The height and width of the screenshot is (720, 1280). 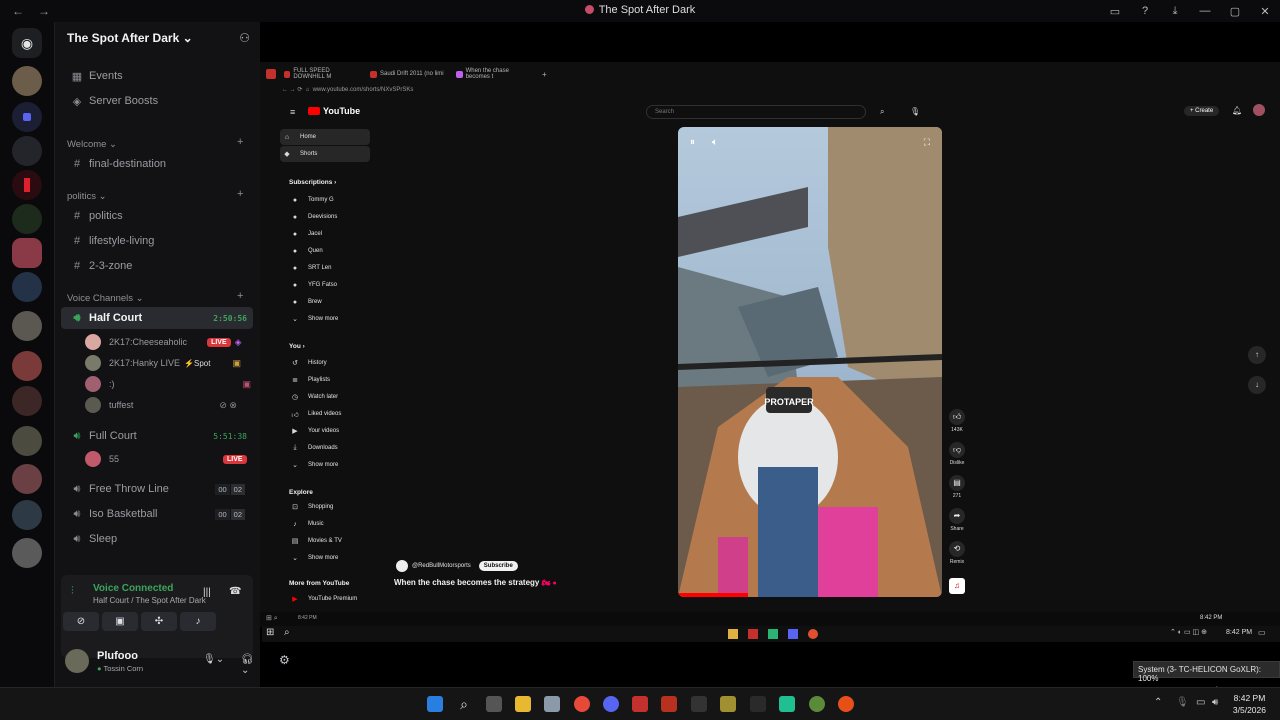 What do you see at coordinates (157, 164) in the screenshot?
I see `channel-final-destination: # final-destination` at bounding box center [157, 164].